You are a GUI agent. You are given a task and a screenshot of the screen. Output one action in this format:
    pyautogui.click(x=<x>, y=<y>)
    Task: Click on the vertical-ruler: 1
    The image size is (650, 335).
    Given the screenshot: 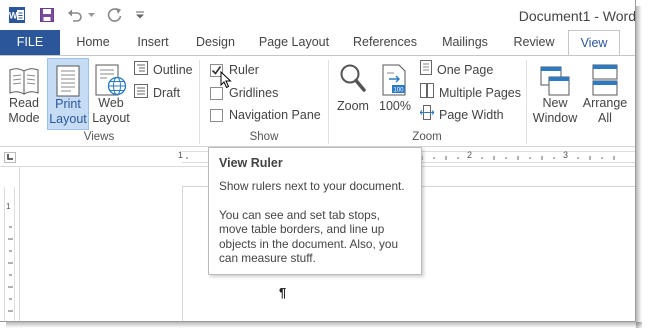 What is the action you would take?
    pyautogui.click(x=10, y=244)
    